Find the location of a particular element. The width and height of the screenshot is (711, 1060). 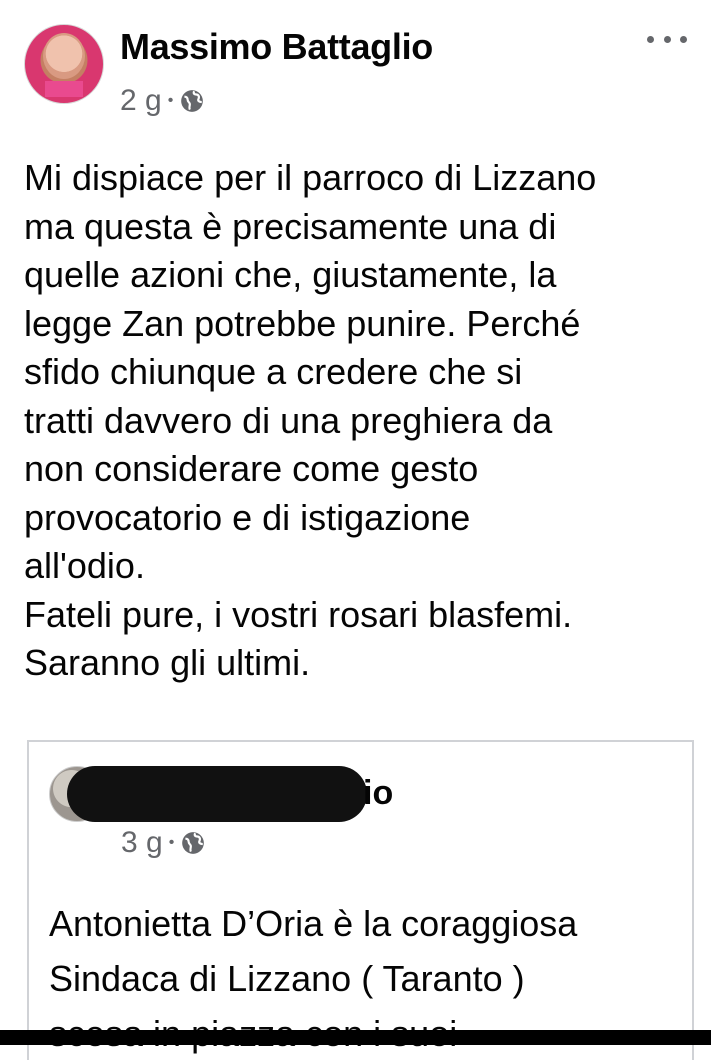

post-author-name: Massimo Battaglio is located at coordinates (276, 47).